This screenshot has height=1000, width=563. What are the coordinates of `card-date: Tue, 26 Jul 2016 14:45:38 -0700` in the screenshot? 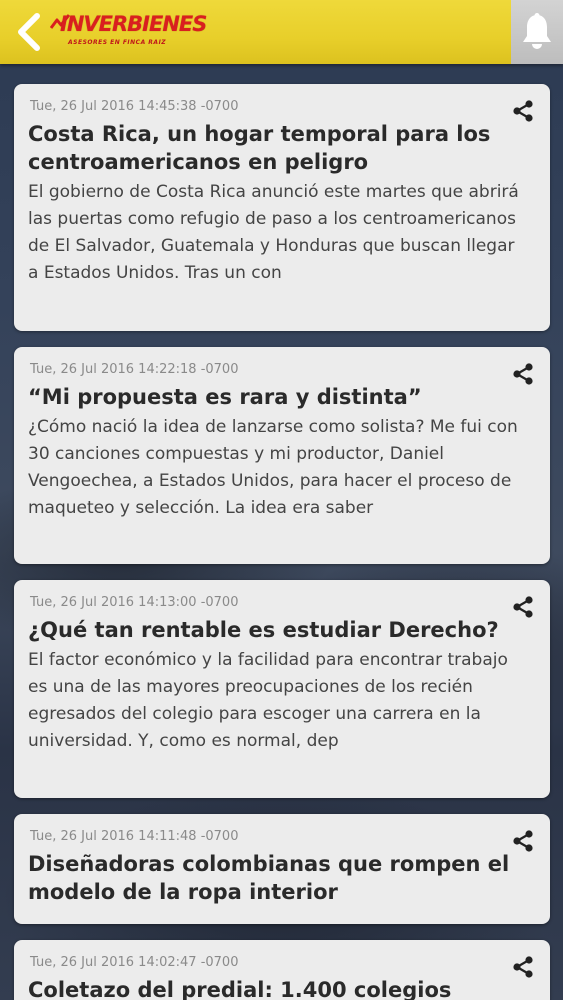 It's located at (134, 106).